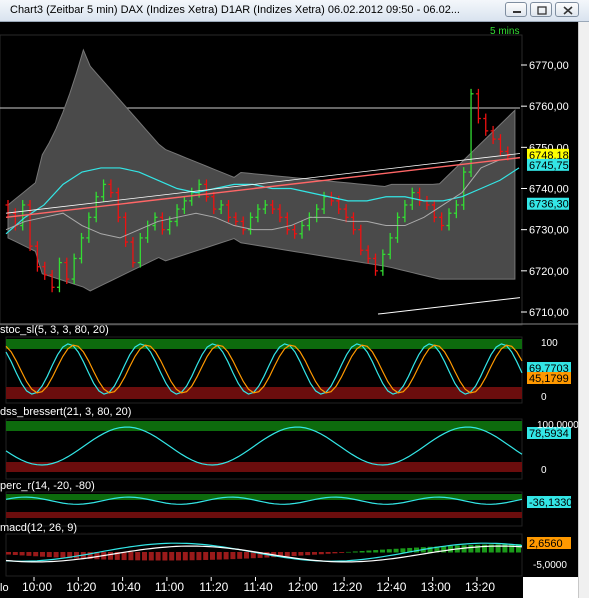 The height and width of the screenshot is (598, 589). Describe the element at coordinates (549, 313) in the screenshot. I see `price-tick-label: 6710,00` at that location.